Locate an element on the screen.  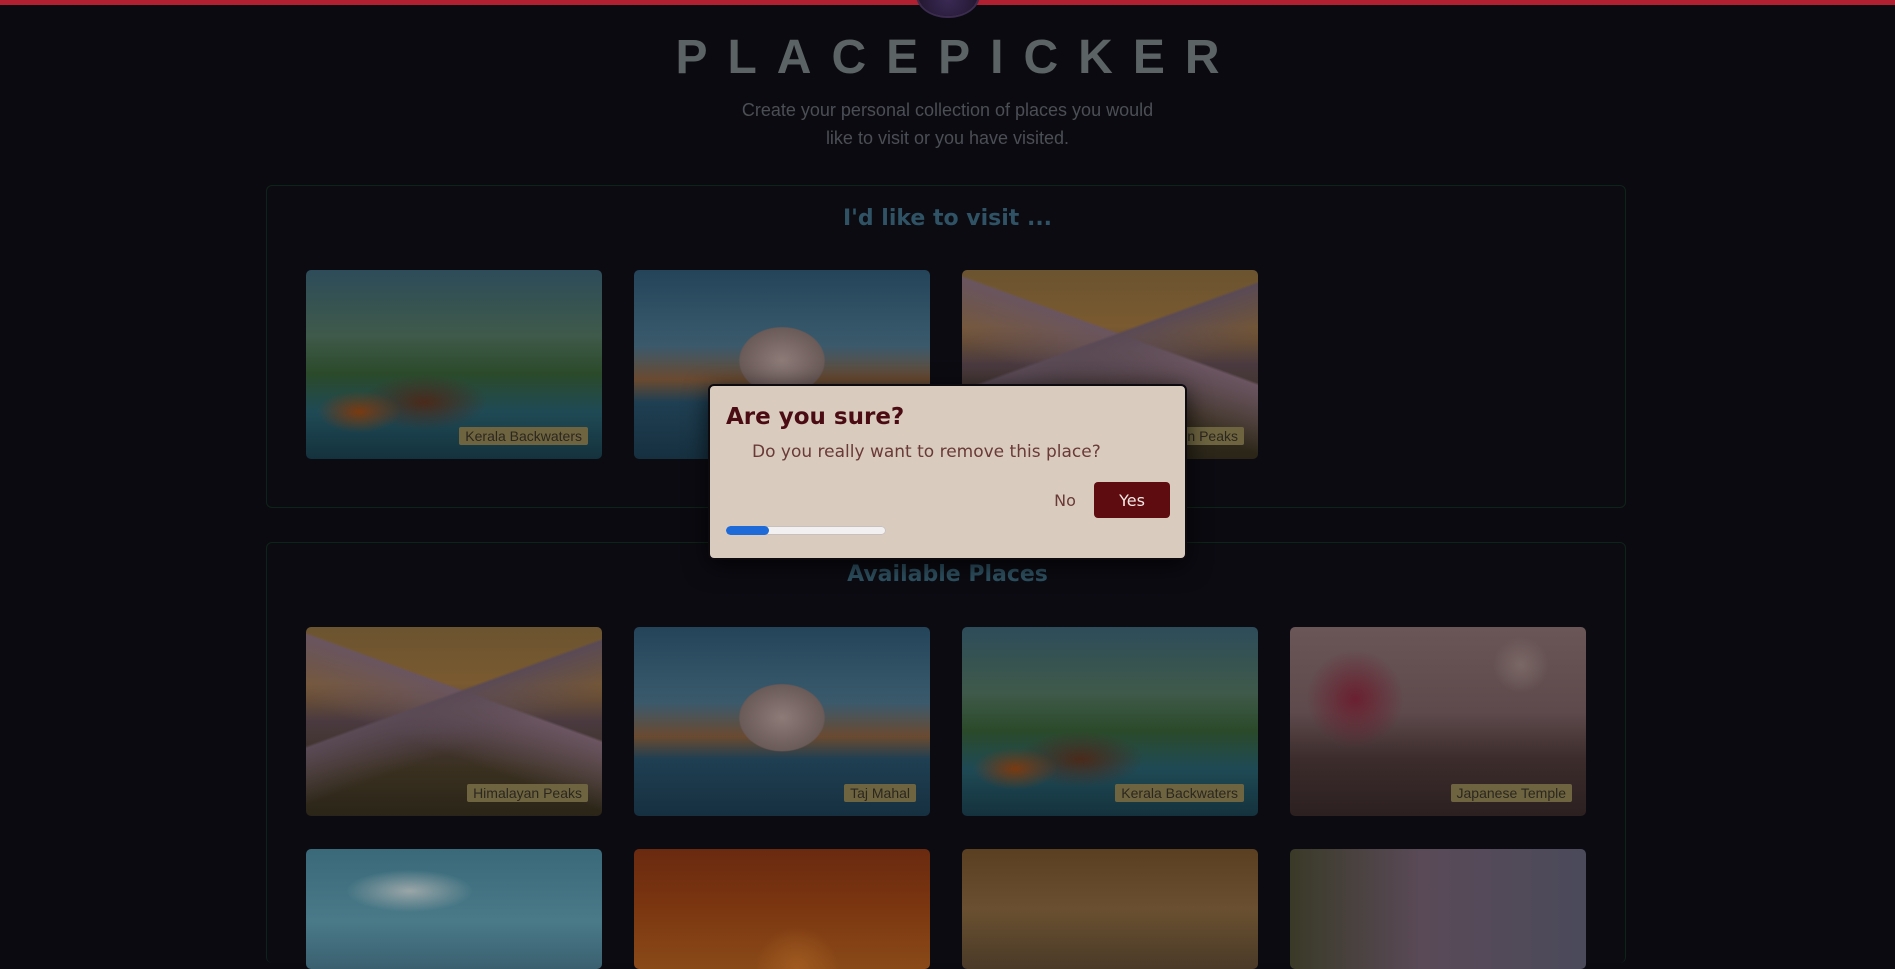
place-label: Taj Mahal is located at coordinates (880, 793).